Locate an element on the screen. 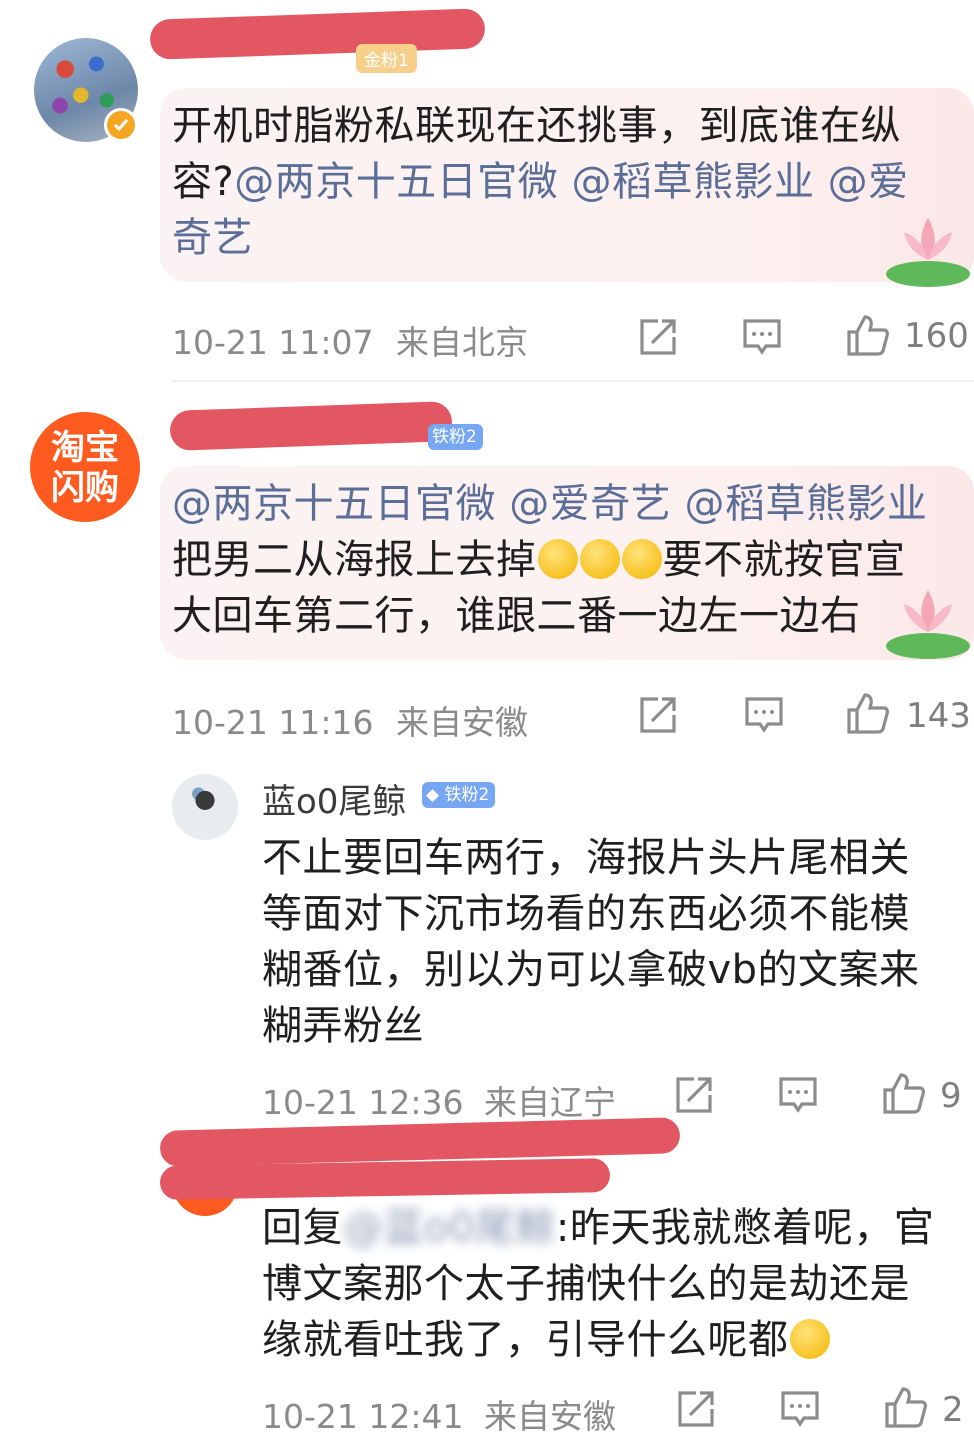 The height and width of the screenshot is (1454, 974). reply-meta: 10-21 12:41 来自安徽 is located at coordinates (439, 1414).